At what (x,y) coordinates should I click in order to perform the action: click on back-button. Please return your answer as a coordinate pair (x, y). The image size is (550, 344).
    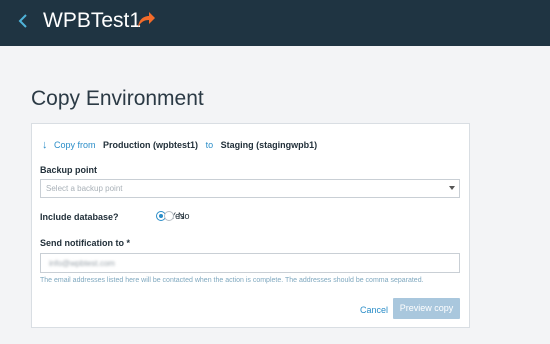
    Looking at the image, I should click on (24, 21).